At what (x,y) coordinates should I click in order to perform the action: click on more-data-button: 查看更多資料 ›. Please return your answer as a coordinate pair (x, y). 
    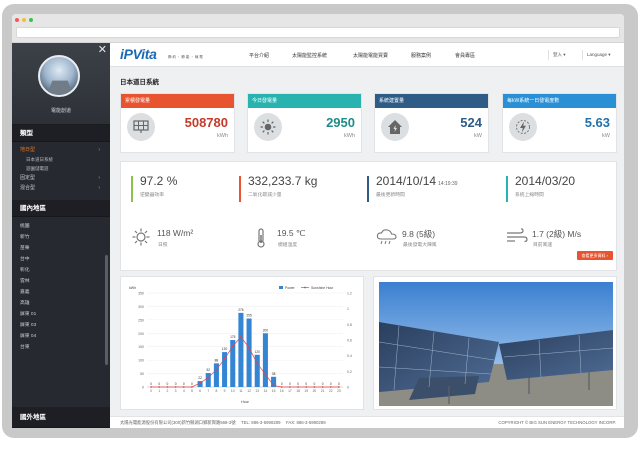
    Looking at the image, I should click on (594, 255).